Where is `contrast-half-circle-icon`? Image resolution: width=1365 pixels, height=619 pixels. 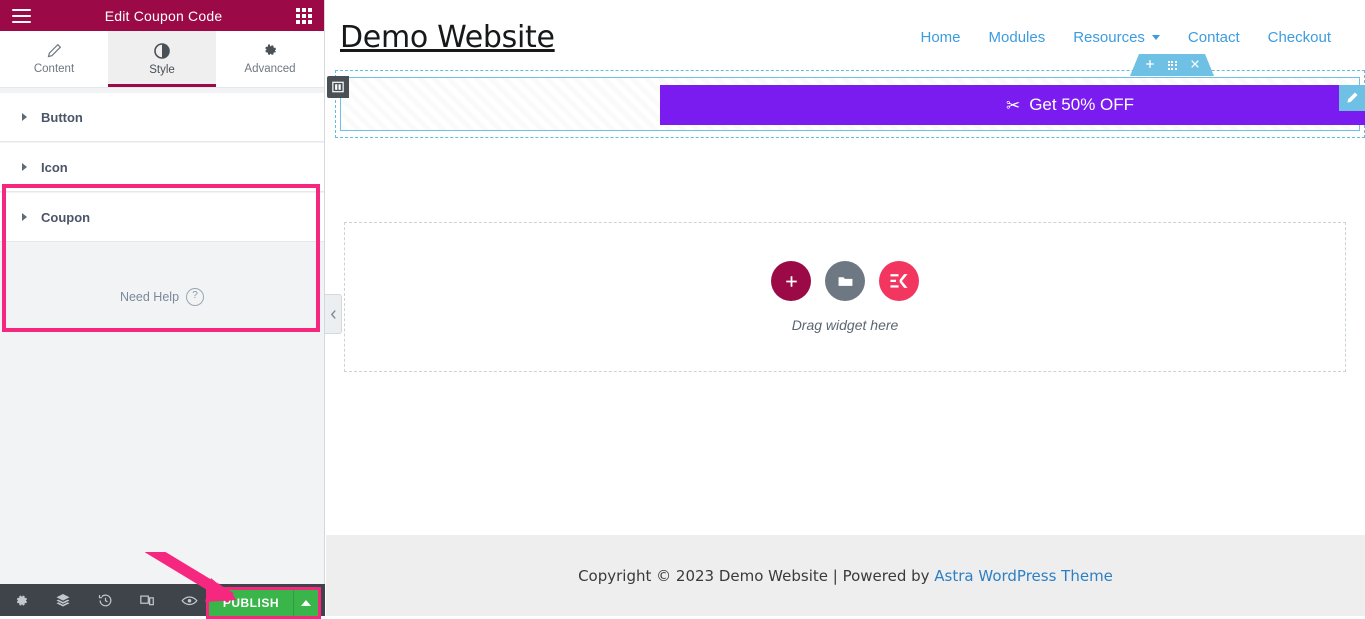 contrast-half-circle-icon is located at coordinates (162, 50).